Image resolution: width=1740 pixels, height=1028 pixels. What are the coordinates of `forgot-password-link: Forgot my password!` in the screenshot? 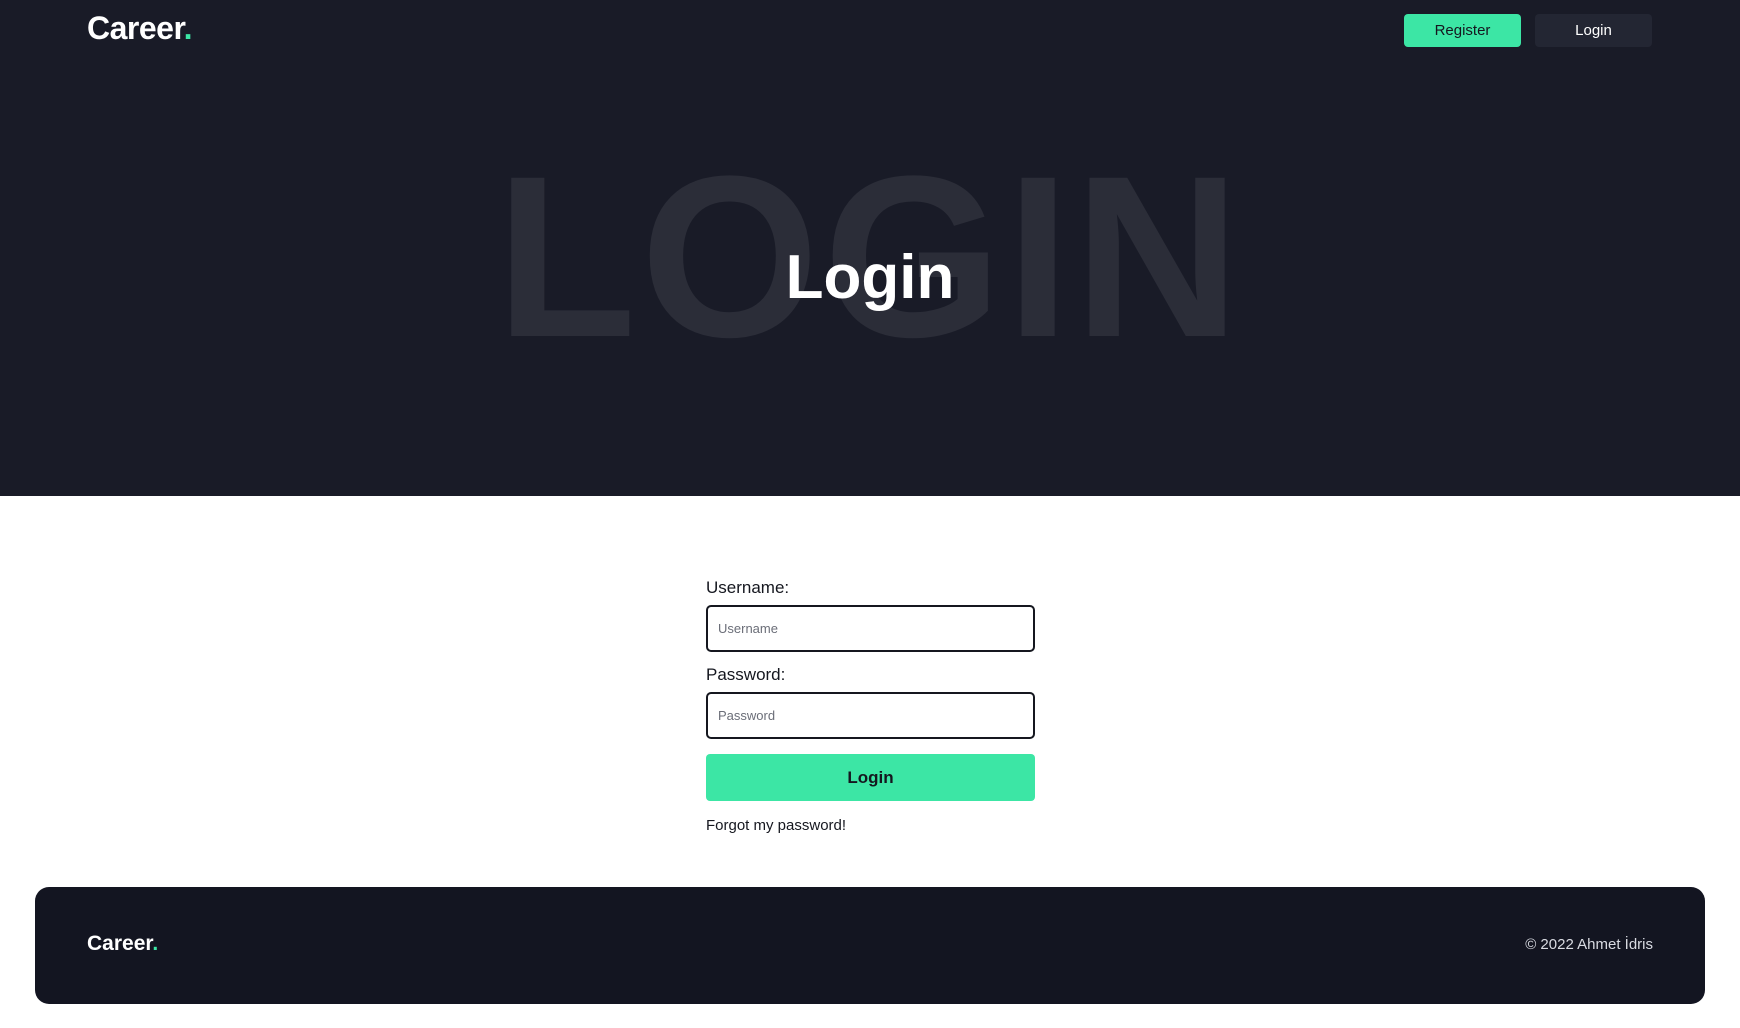 It's located at (870, 825).